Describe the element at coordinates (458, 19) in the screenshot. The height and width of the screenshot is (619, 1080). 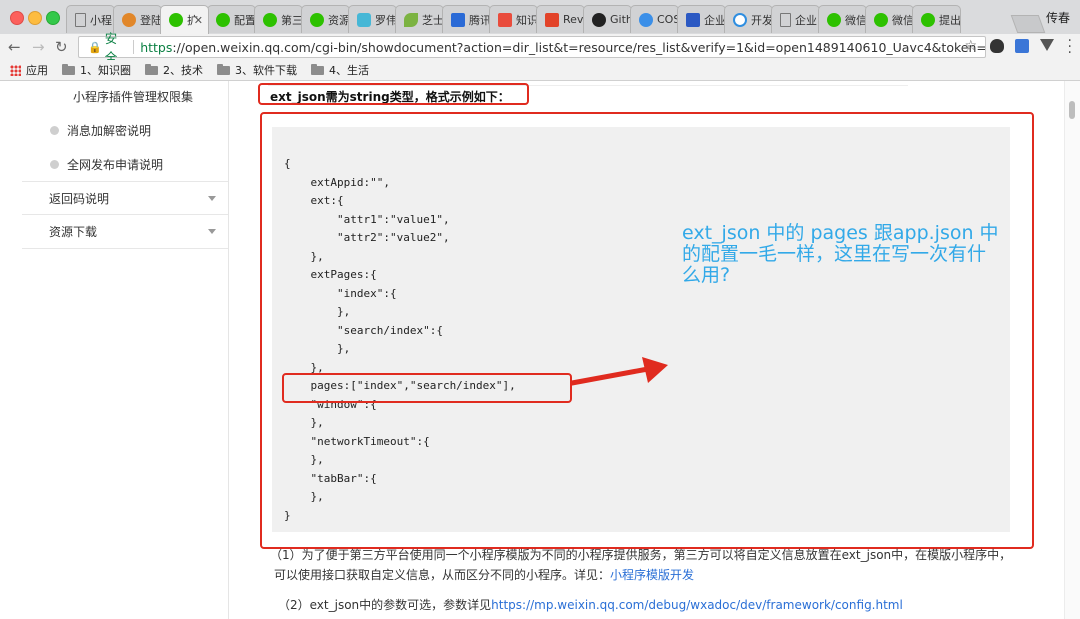
I see `blue-square-icon` at that location.